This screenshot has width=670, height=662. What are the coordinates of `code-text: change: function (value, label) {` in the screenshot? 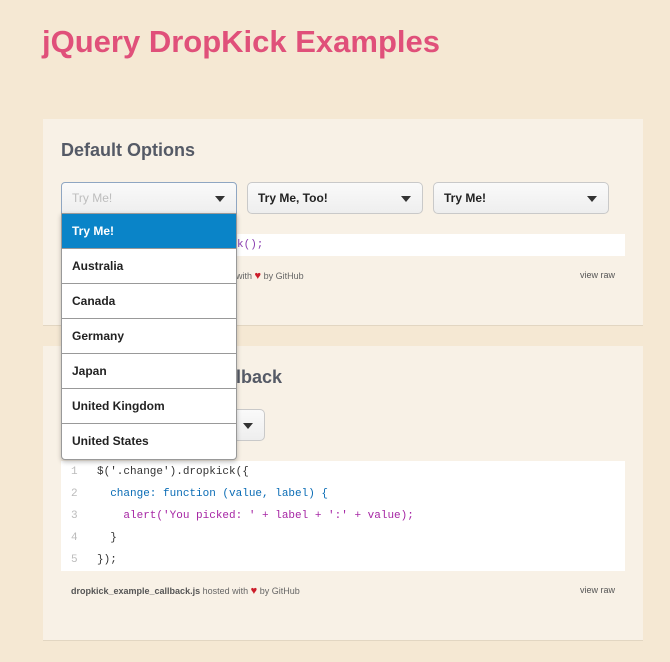 It's located at (213, 494).